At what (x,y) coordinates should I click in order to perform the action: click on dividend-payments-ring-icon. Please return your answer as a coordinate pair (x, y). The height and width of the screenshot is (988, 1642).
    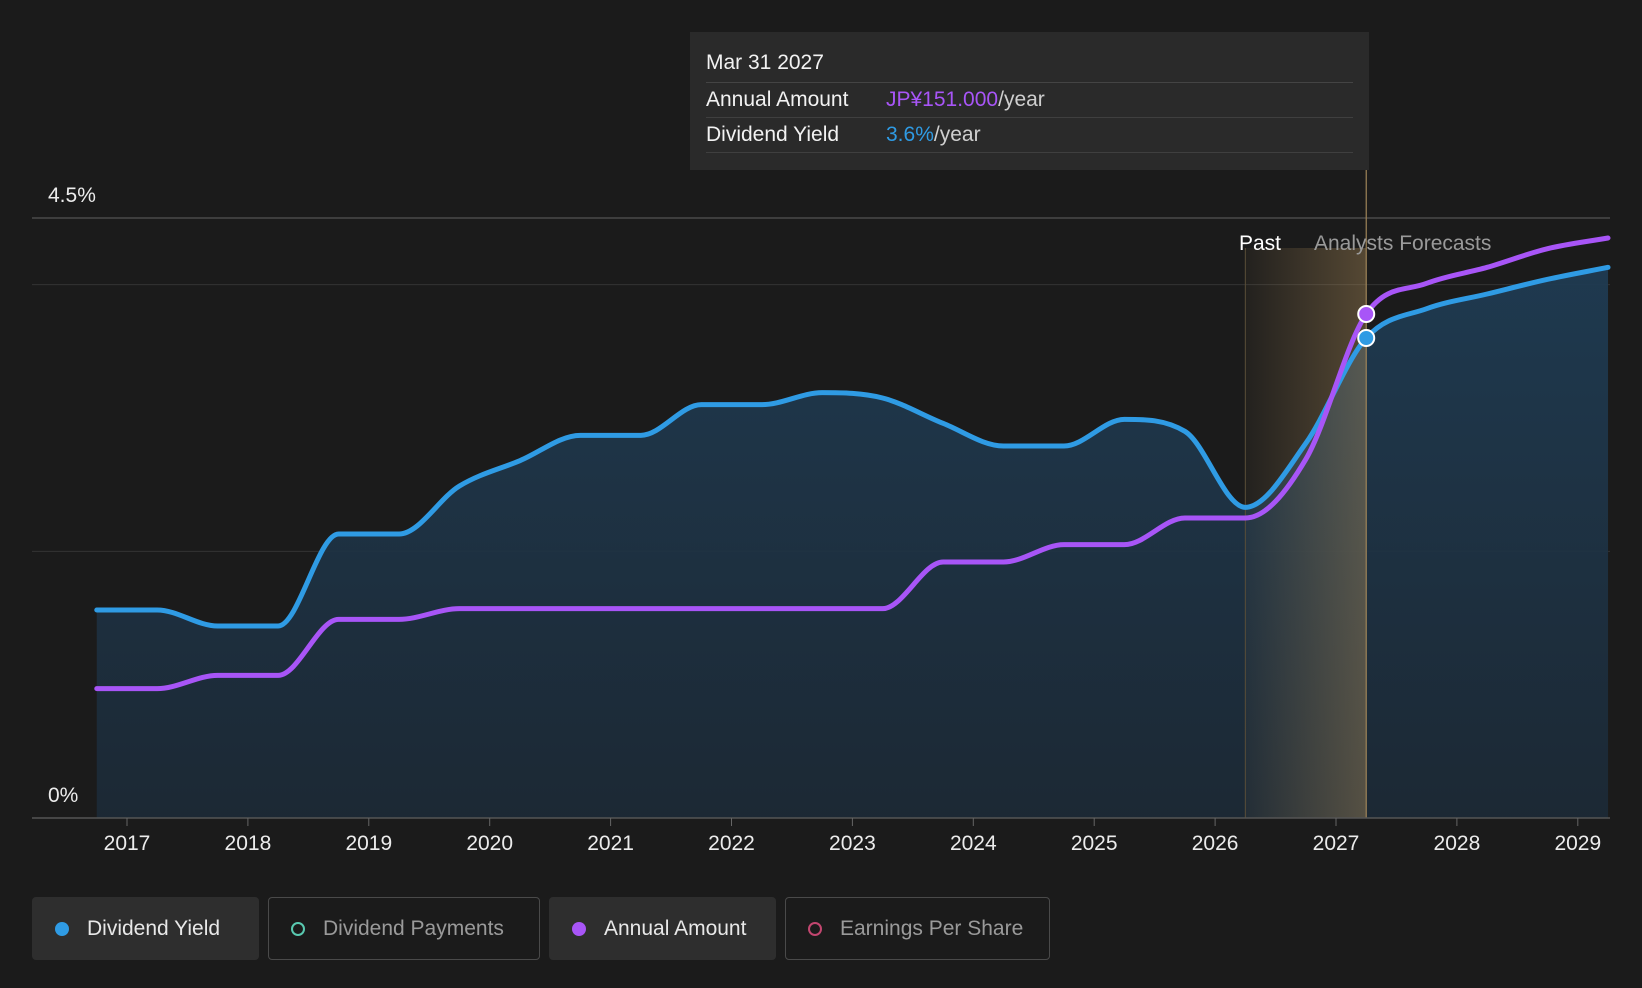
    Looking at the image, I should click on (298, 928).